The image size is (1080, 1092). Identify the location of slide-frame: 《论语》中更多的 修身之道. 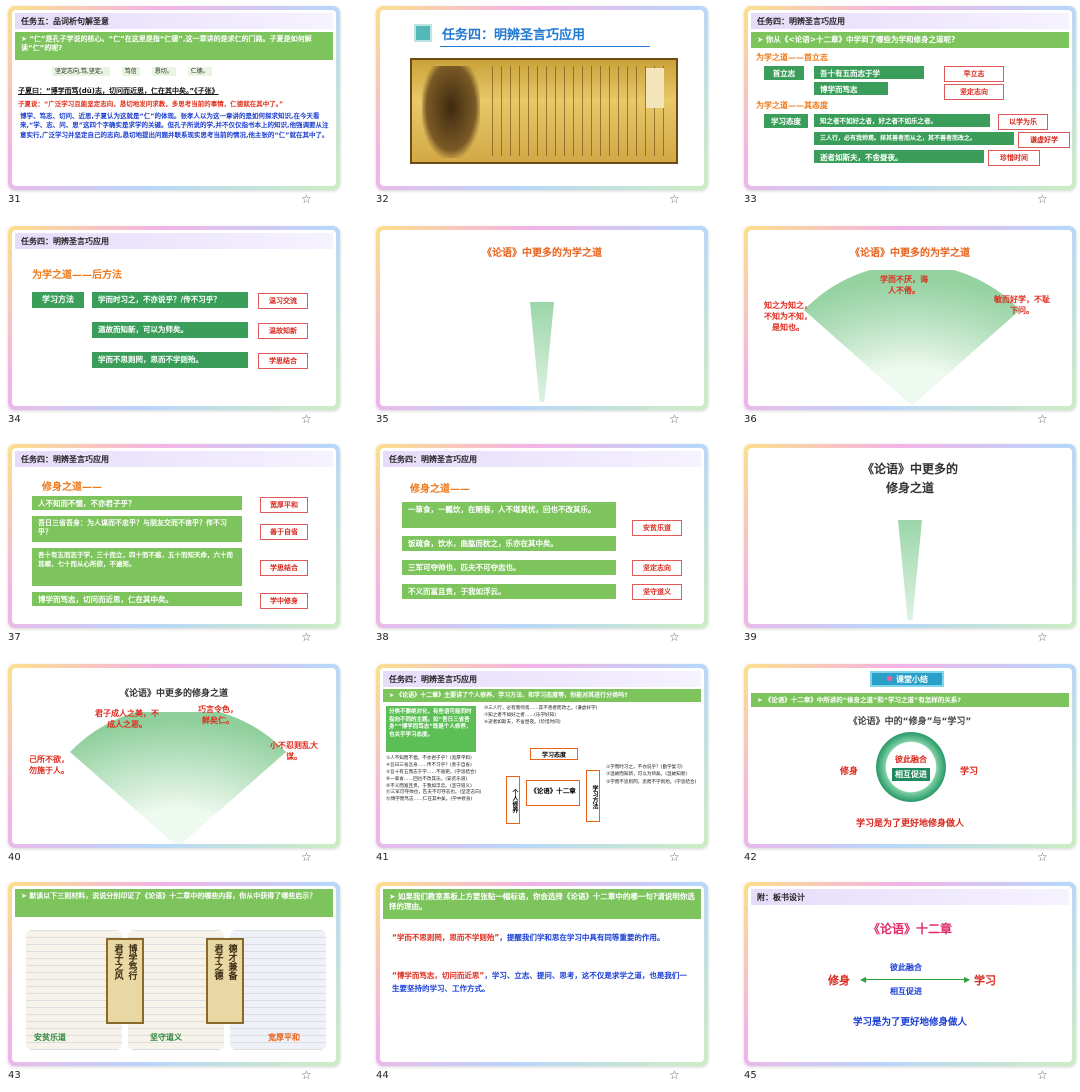
(910, 536).